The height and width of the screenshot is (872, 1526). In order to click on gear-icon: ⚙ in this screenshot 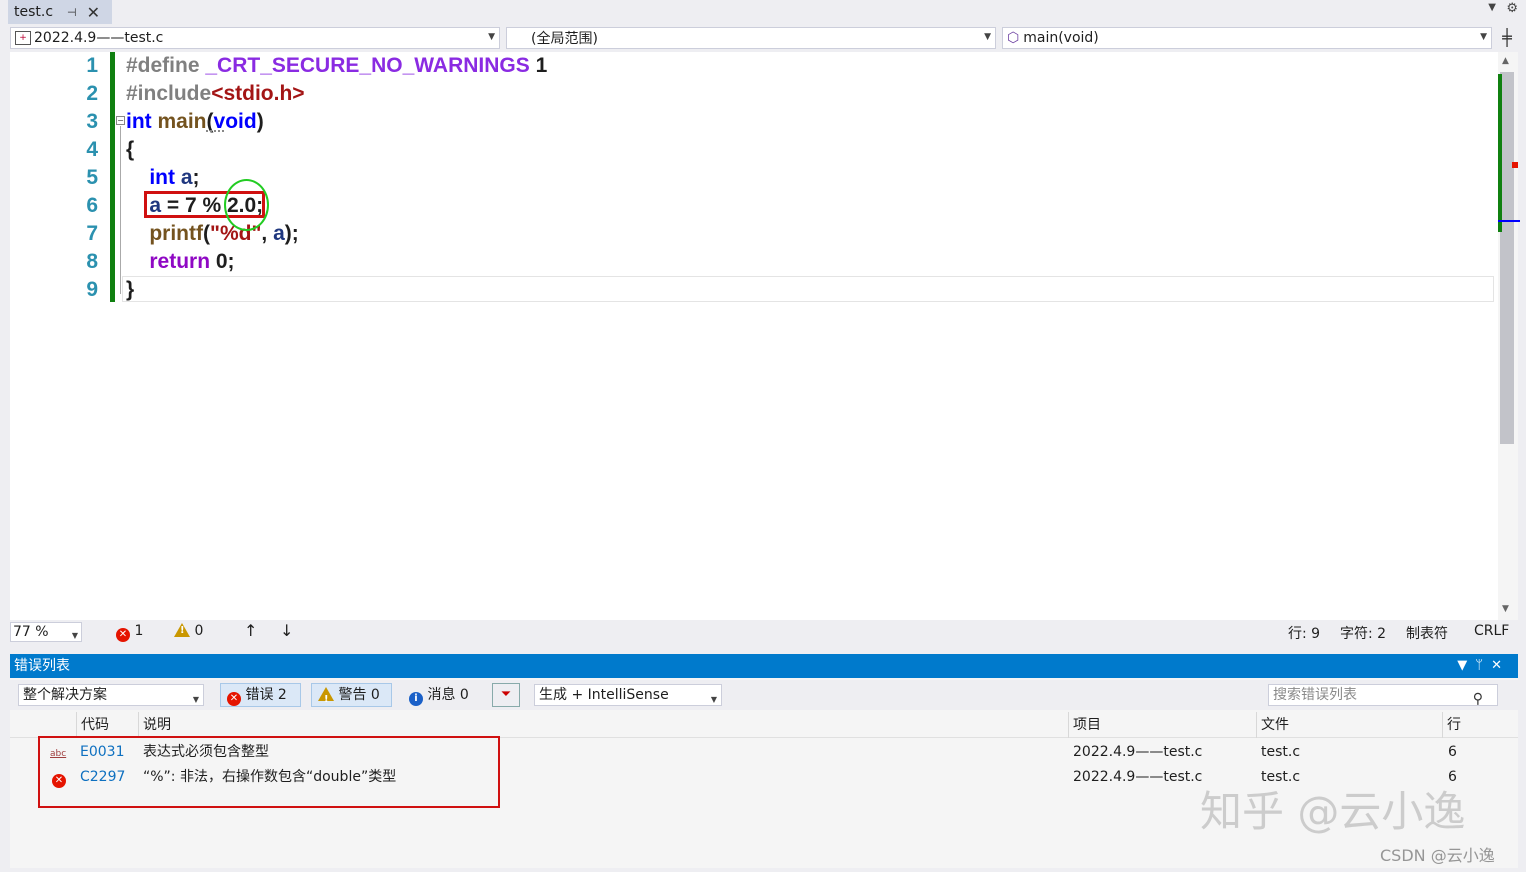, I will do `click(1512, 8)`.